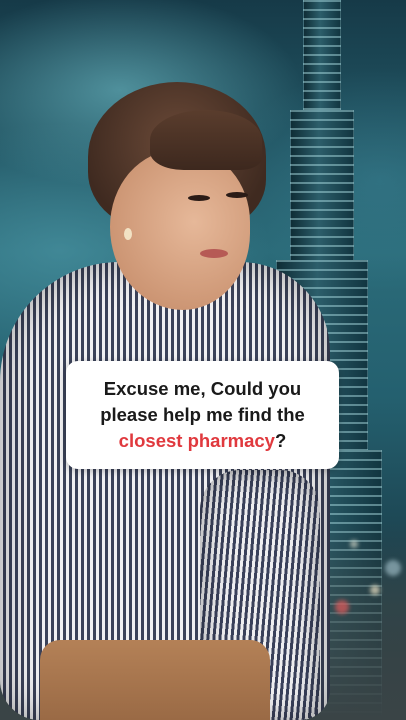 The width and height of the screenshot is (406, 720). What do you see at coordinates (280, 440) in the screenshot?
I see `caption-suffix: ?` at bounding box center [280, 440].